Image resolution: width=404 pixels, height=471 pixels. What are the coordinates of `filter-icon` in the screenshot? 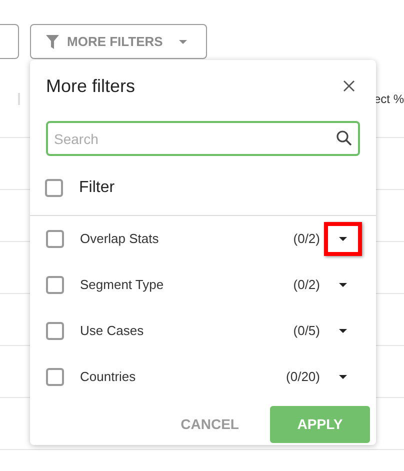 It's located at (52, 41).